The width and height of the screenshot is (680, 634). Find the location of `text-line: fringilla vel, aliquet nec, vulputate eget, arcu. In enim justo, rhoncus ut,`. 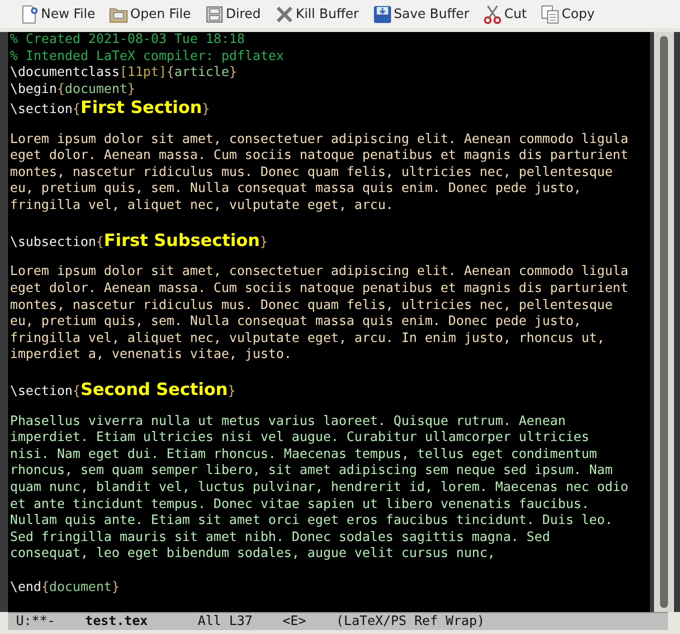

text-line: fringilla vel, aliquet nec, vulputate eget, arcu. In enim justo, rhoncus ut, is located at coordinates (307, 338).